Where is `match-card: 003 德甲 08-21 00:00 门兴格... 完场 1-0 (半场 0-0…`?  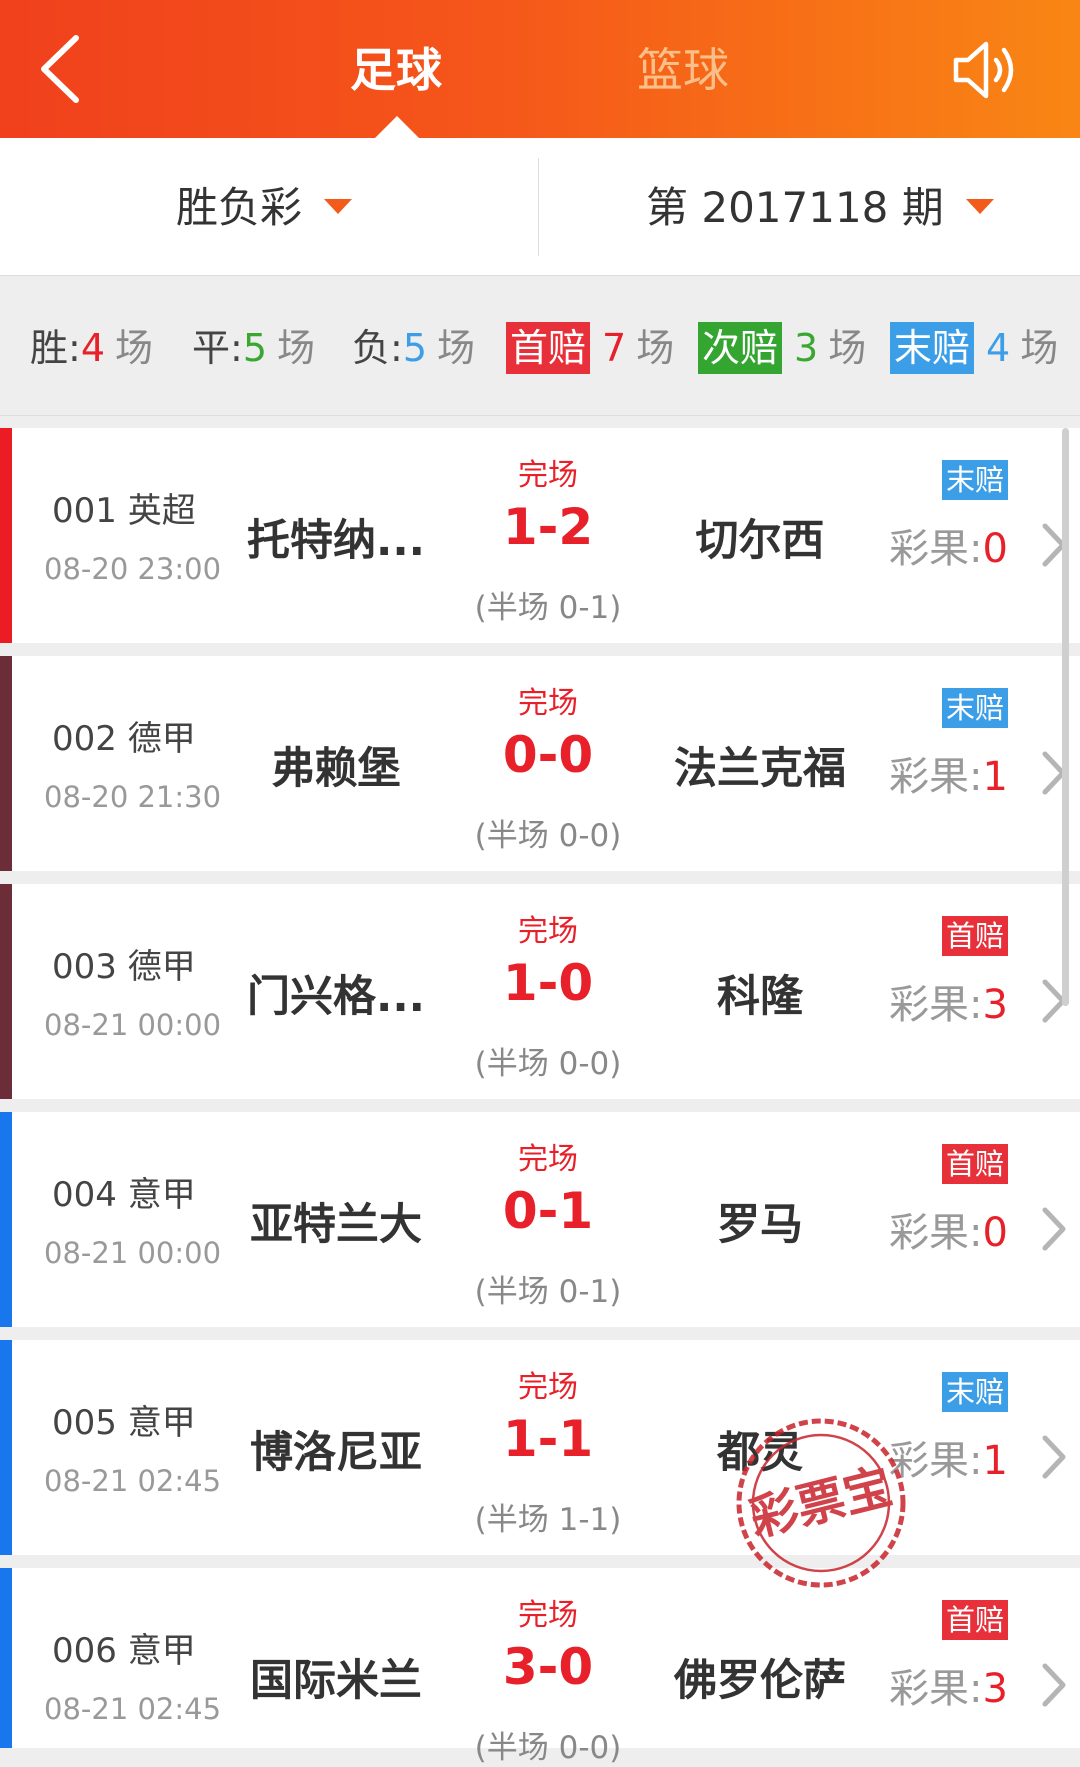 match-card: 003 德甲 08-21 00:00 门兴格... 完场 1-0 (半场 0-0… is located at coordinates (540, 991).